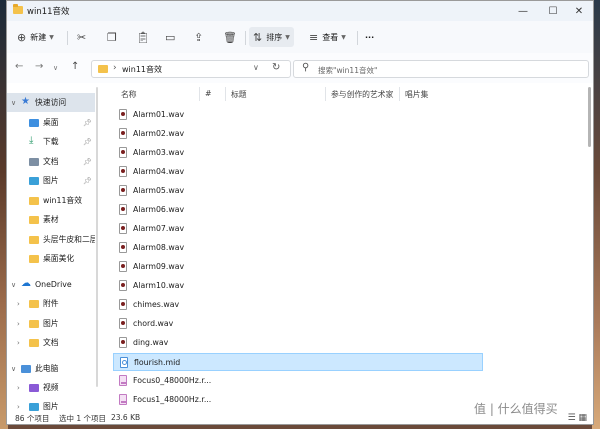 The height and width of the screenshot is (429, 600). What do you see at coordinates (298, 172) in the screenshot?
I see `table-row: Alarm04.wav` at bounding box center [298, 172].